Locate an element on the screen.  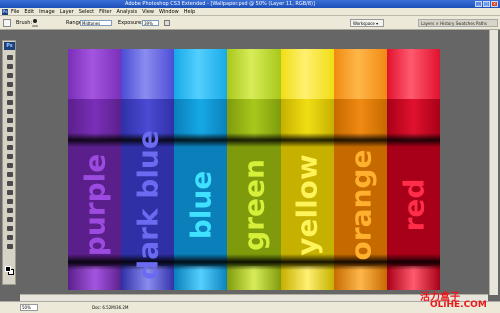
menu-analysis: Analysis is located at coordinates (127, 12).